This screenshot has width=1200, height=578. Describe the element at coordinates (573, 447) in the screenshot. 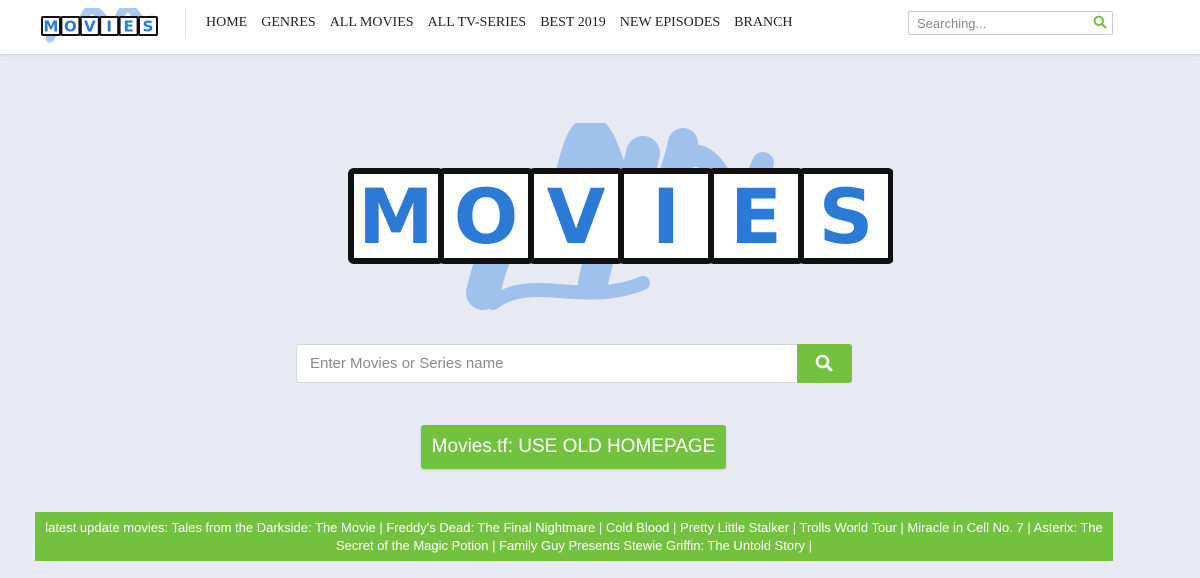

I see `old-homepage-button: Movies.tf: USE OLD HOMEPAGE` at that location.